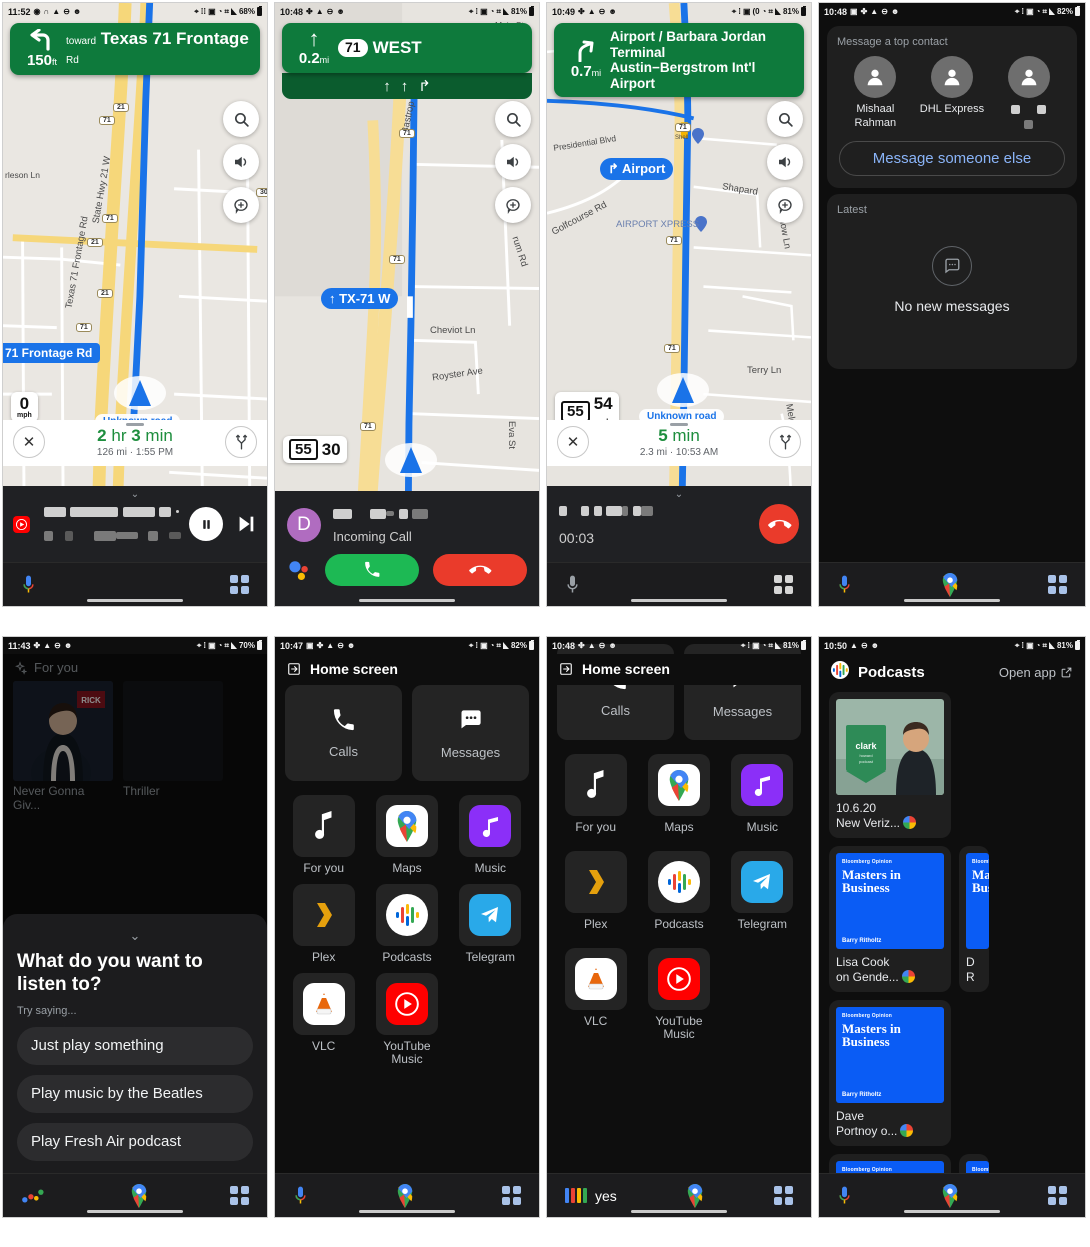 Image resolution: width=1090 pixels, height=1247 pixels. What do you see at coordinates (864, 11) in the screenshot?
I see `bluetooth-icon: ✤` at bounding box center [864, 11].